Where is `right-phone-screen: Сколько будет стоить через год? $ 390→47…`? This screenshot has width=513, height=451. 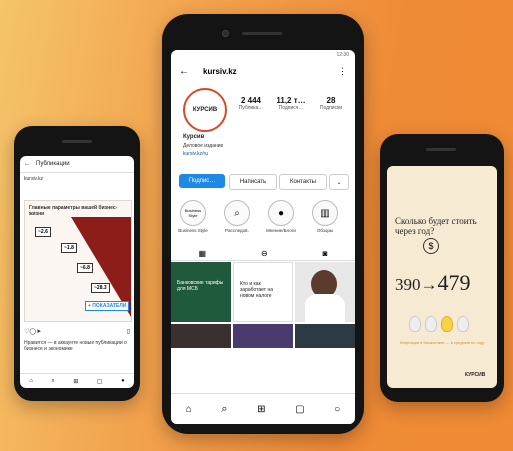 right-phone-screen: Сколько будет стоить через год? $ 390→47… is located at coordinates (442, 277).